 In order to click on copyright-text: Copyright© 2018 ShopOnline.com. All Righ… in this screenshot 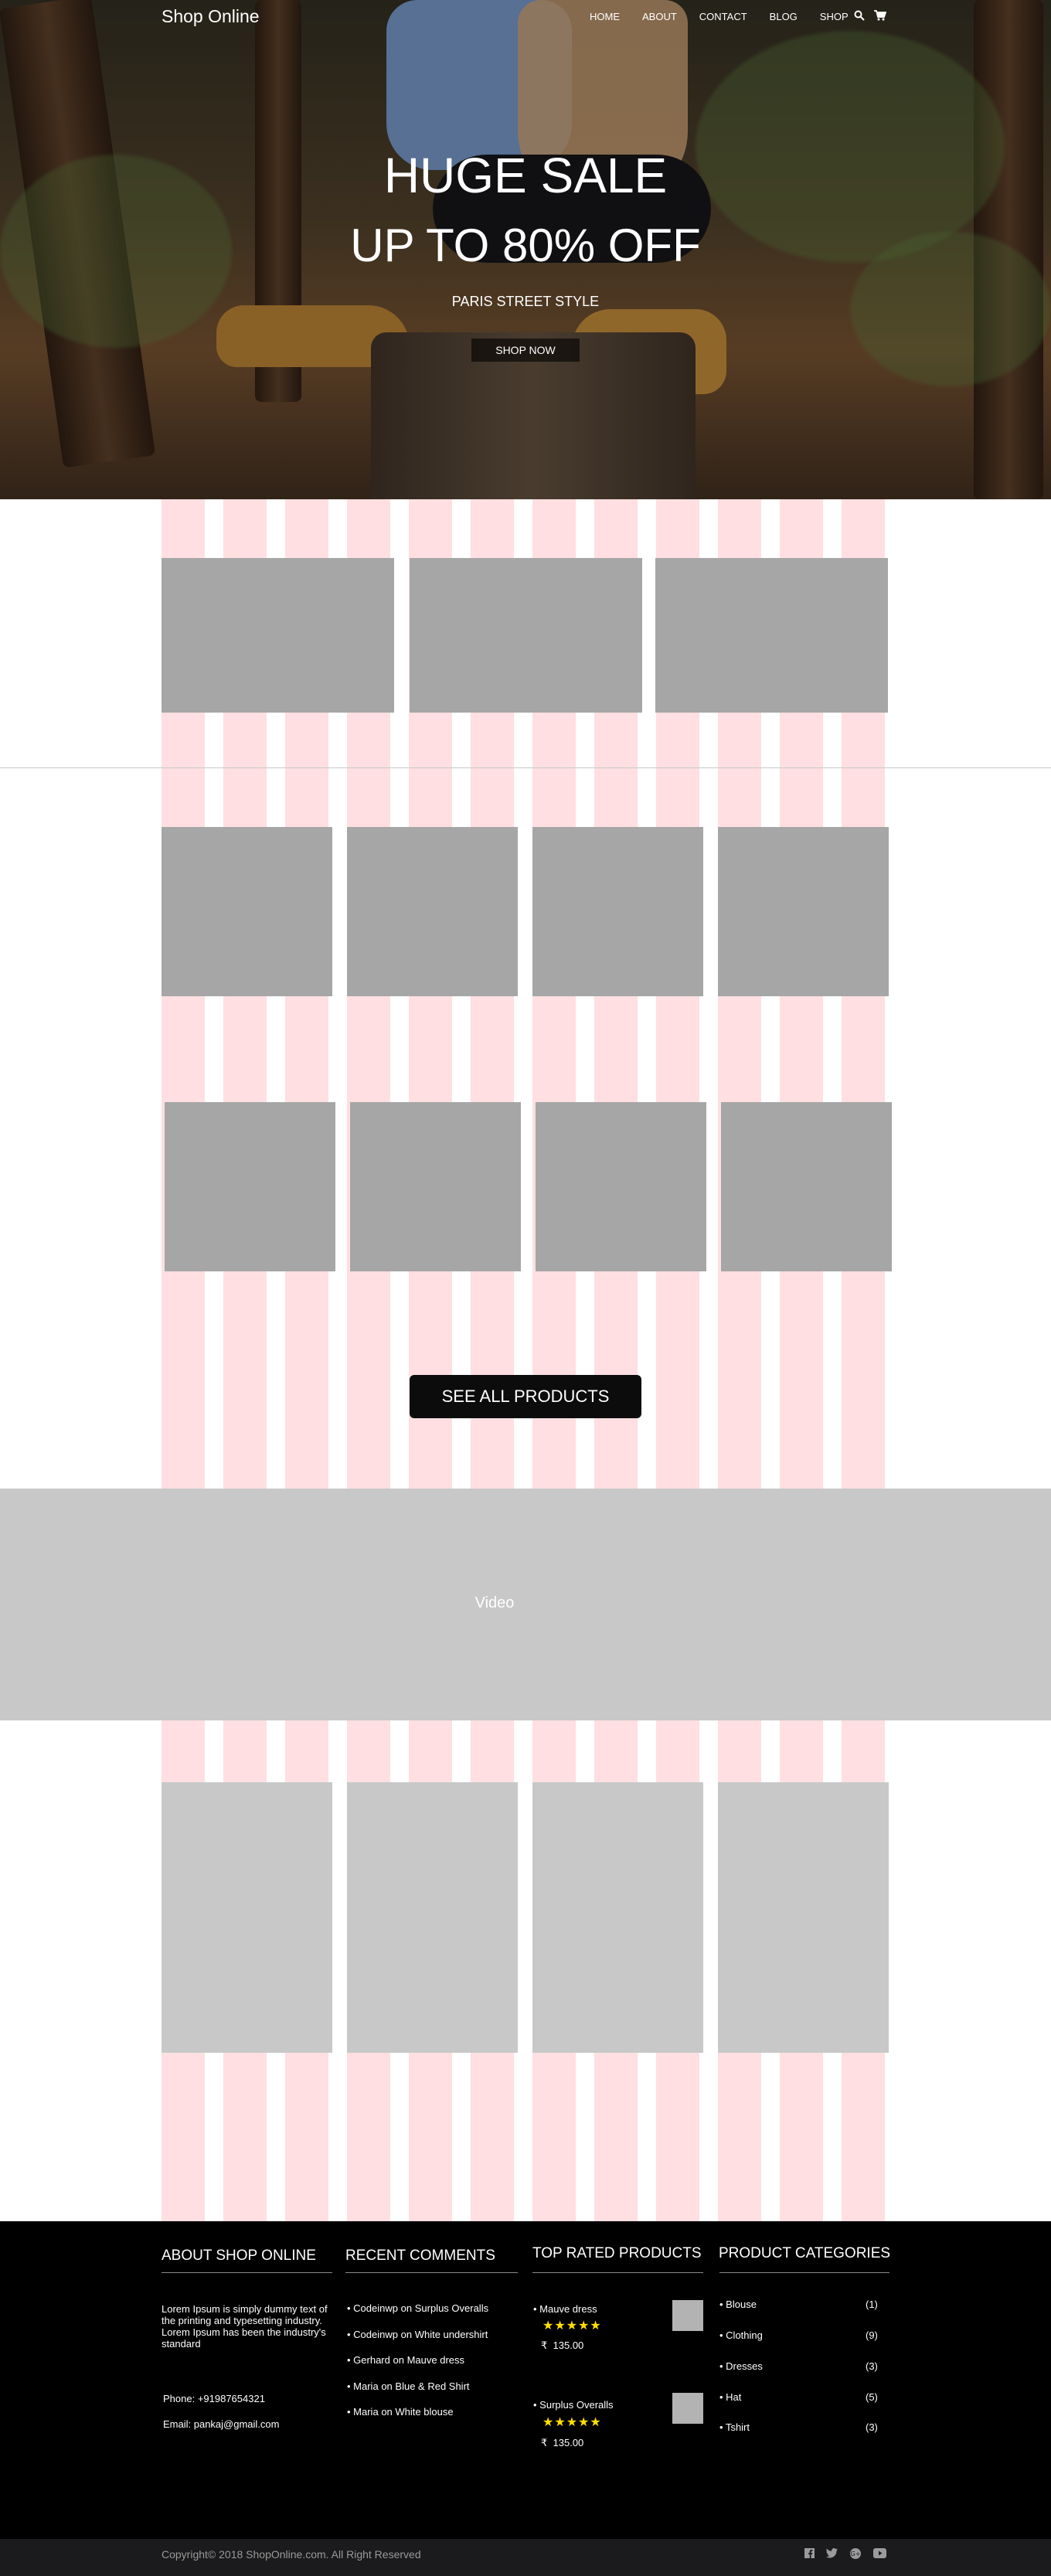, I will do `click(292, 2554)`.